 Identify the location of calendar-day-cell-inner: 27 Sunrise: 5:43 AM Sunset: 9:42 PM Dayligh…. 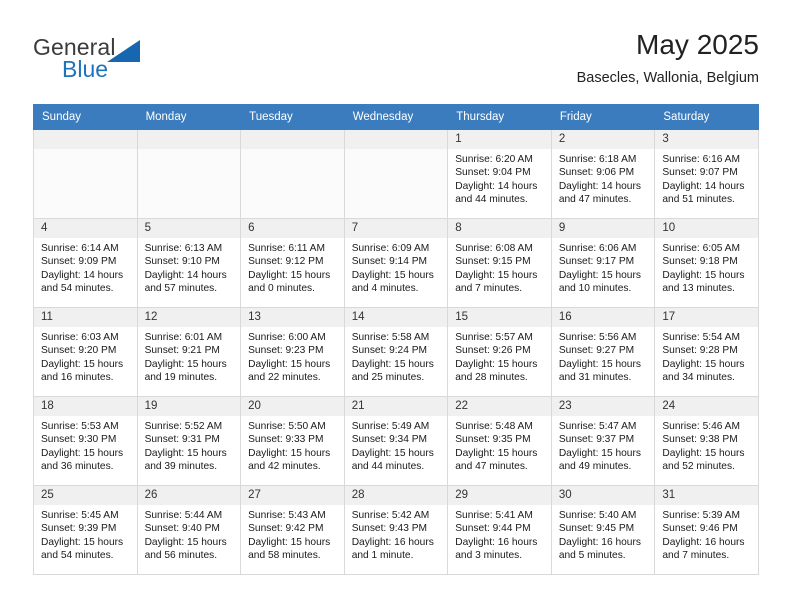
(292, 530).